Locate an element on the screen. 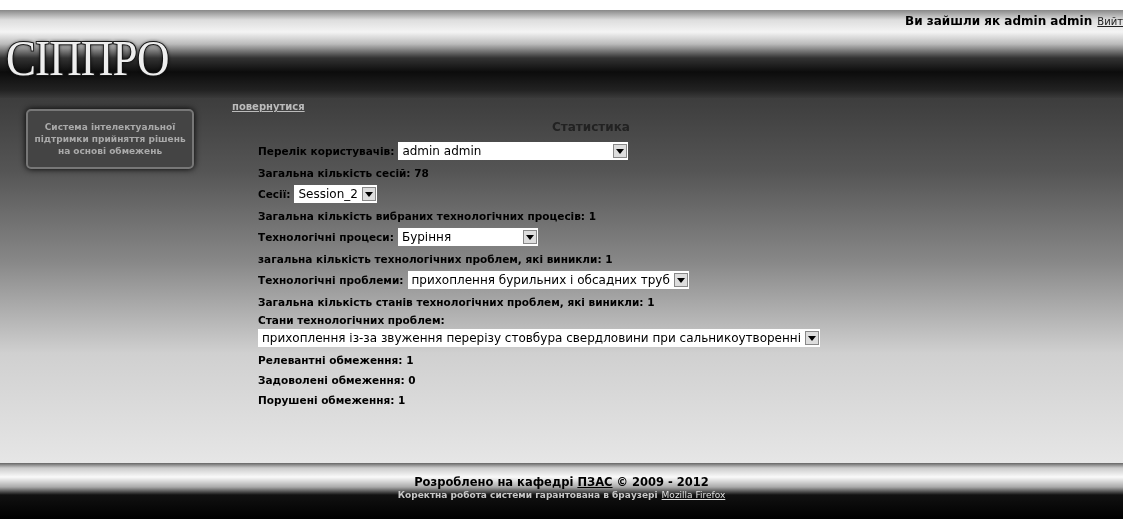  dropdown-select: прихоплення бурильних і обсадних труб is located at coordinates (548, 280).